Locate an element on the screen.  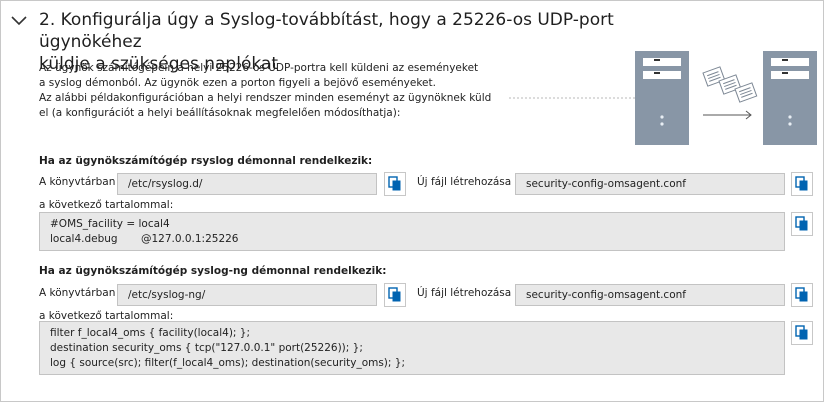
rsyslog-file-copy-button is located at coordinates (802, 184).